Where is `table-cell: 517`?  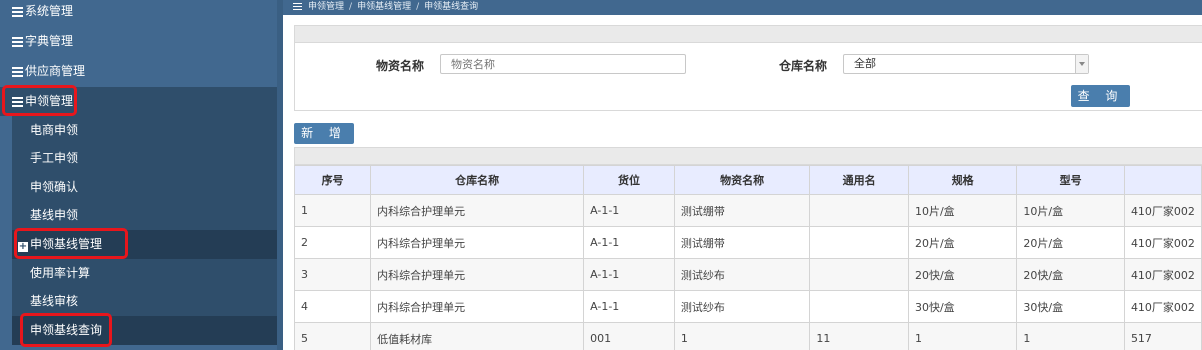 table-cell: 517 is located at coordinates (1162, 336).